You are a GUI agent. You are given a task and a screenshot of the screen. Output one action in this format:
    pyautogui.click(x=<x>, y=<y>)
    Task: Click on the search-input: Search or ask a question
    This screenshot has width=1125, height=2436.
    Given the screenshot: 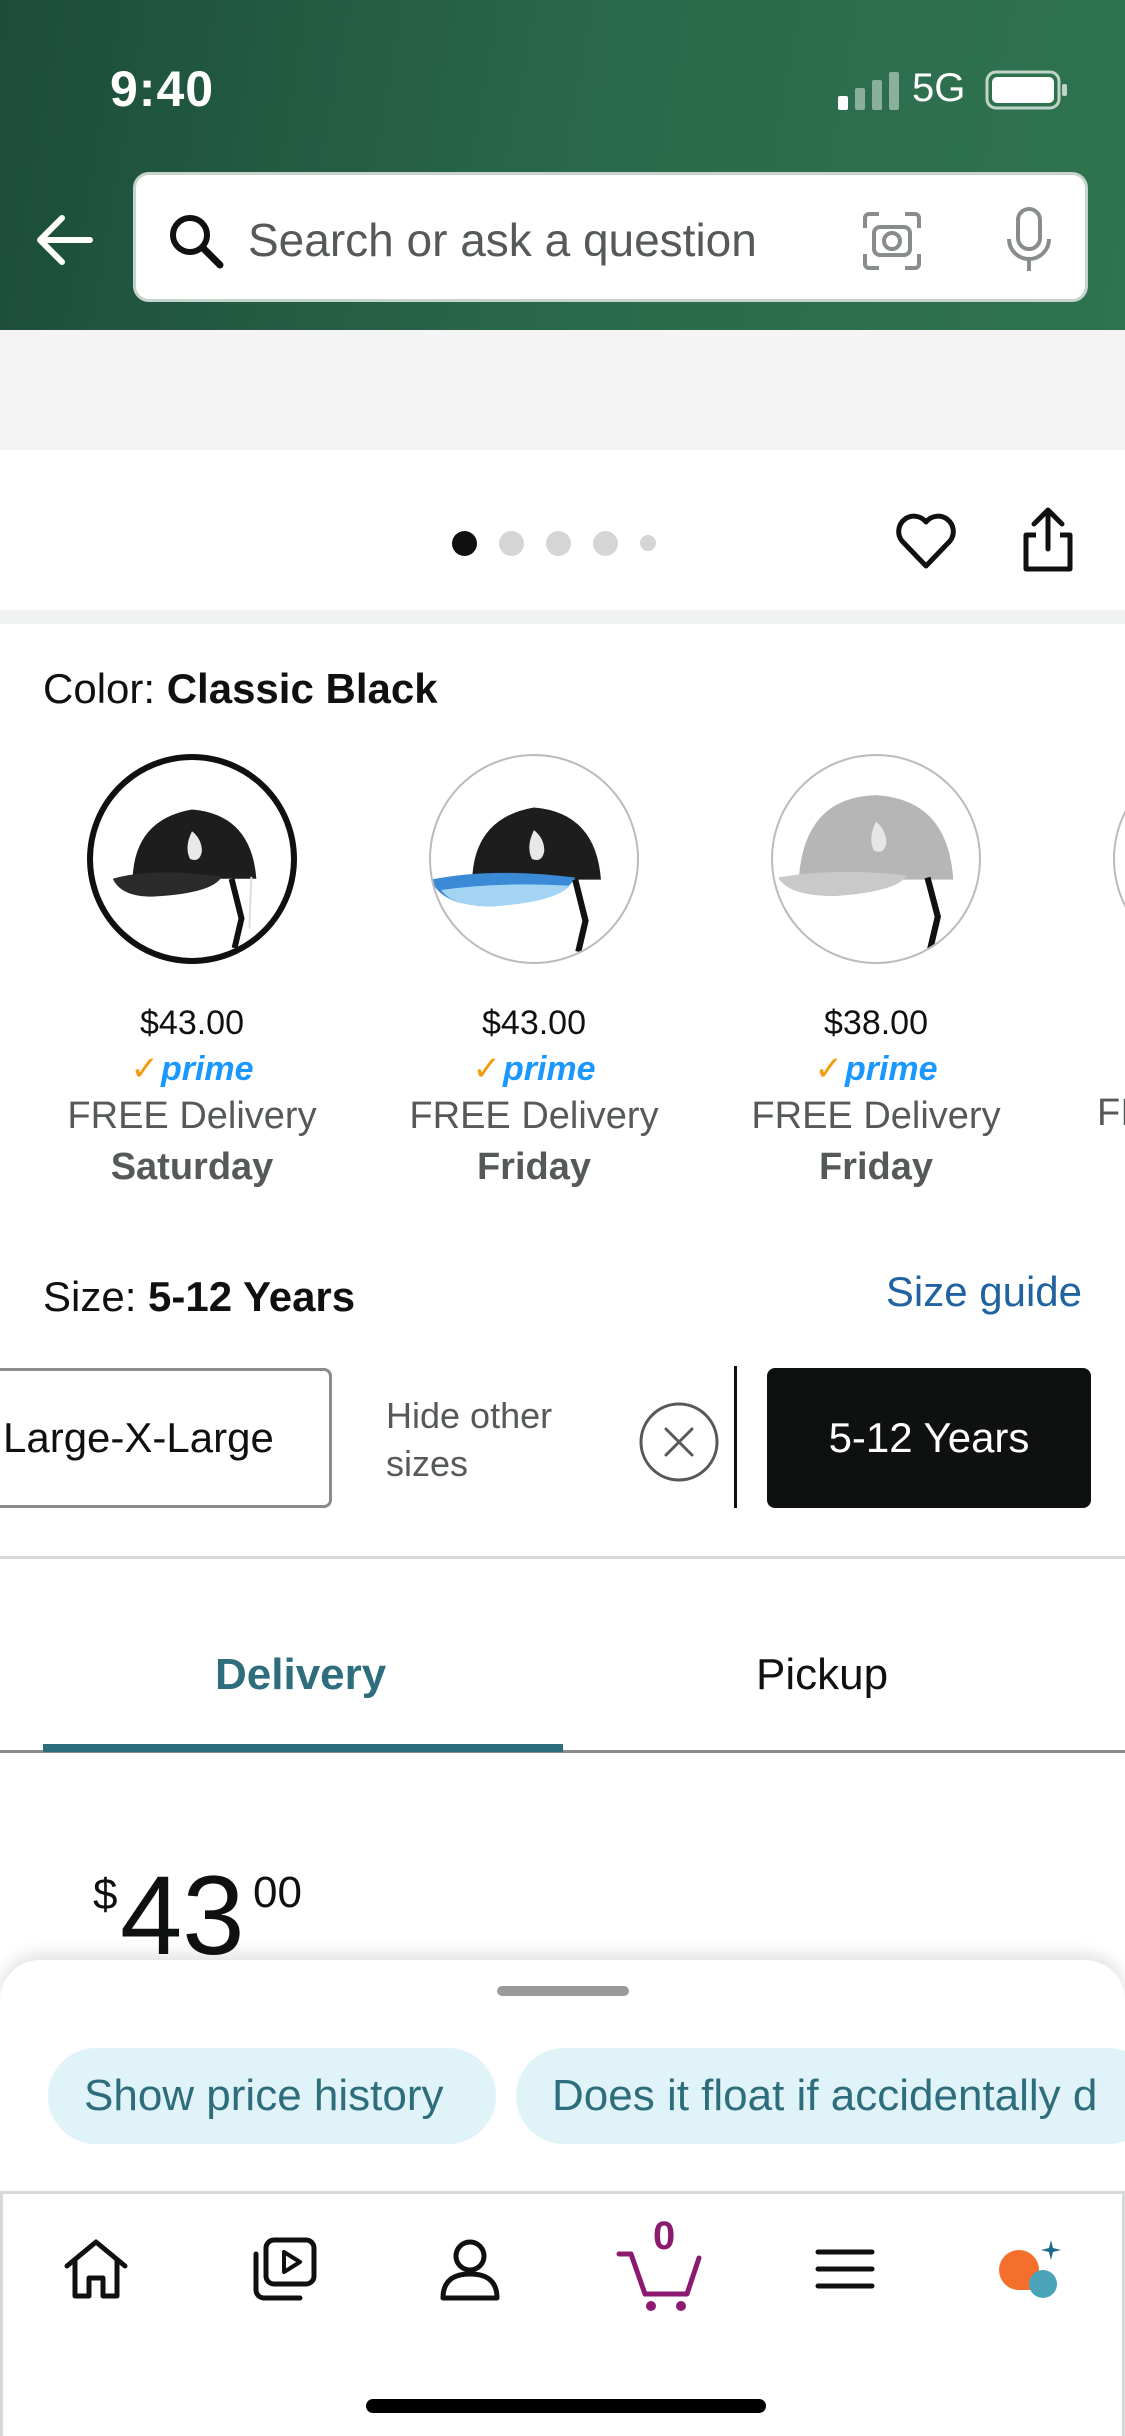 What is the action you would take?
    pyautogui.click(x=502, y=240)
    